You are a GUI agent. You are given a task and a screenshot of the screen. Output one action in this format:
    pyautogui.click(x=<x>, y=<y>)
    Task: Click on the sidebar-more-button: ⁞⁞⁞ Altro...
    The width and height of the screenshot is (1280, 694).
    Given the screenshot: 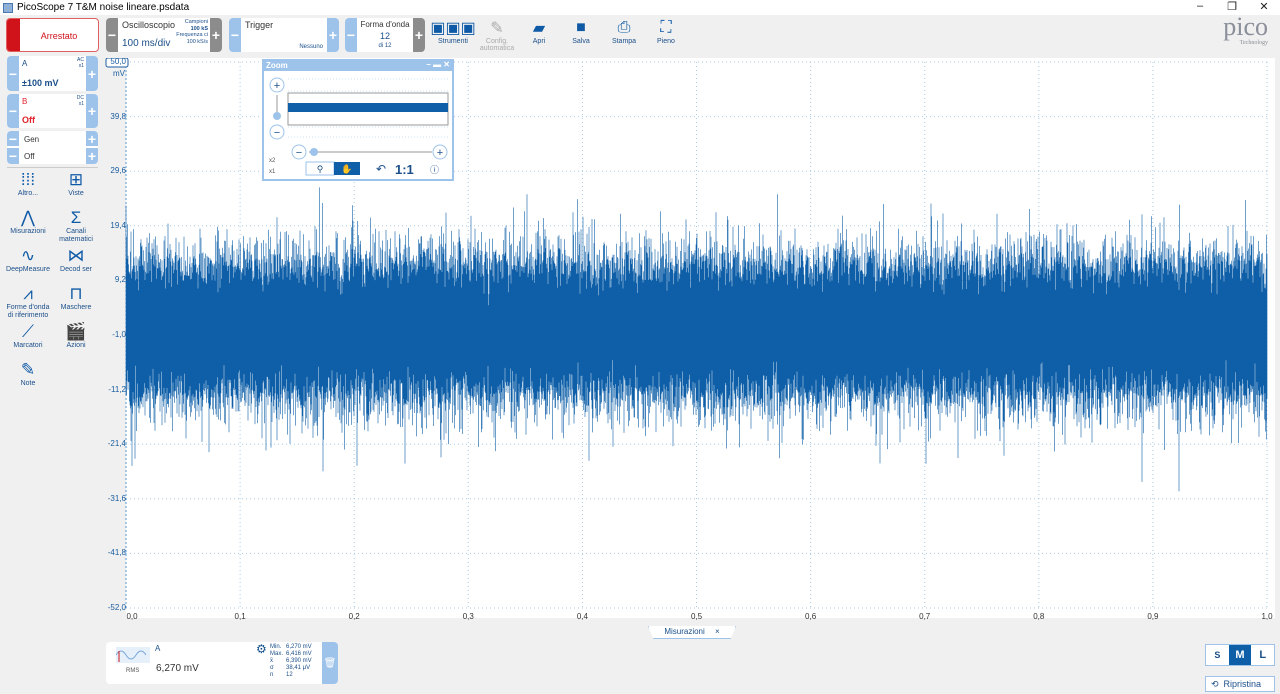 What is the action you would take?
    pyautogui.click(x=28, y=184)
    